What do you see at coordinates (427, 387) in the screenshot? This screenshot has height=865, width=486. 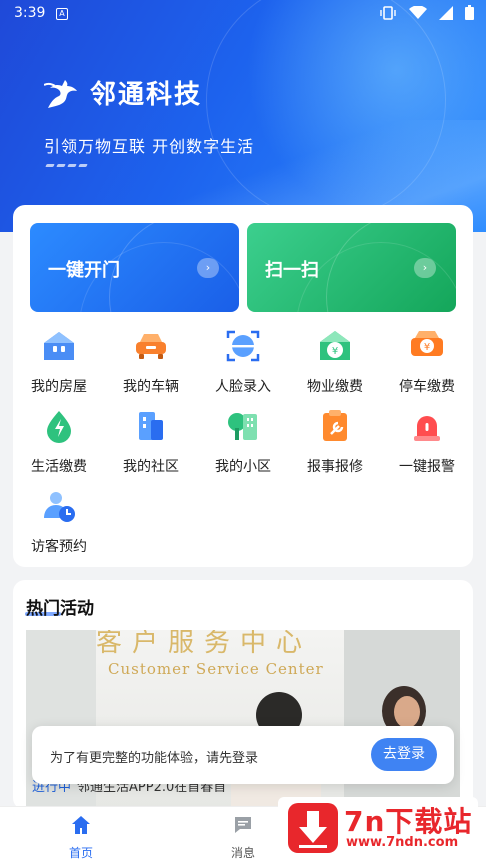 I see `service-label: 停车缴费` at bounding box center [427, 387].